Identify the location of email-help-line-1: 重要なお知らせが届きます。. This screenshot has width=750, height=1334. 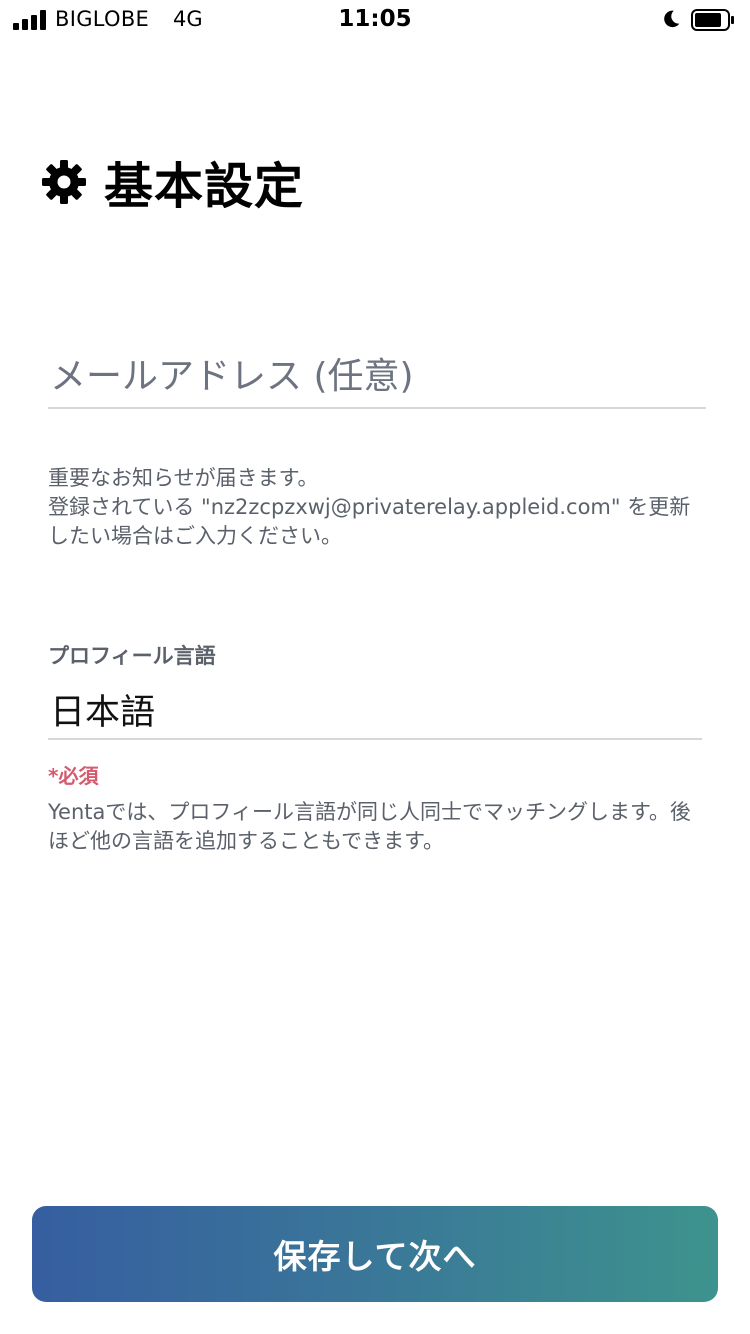
(183, 478).